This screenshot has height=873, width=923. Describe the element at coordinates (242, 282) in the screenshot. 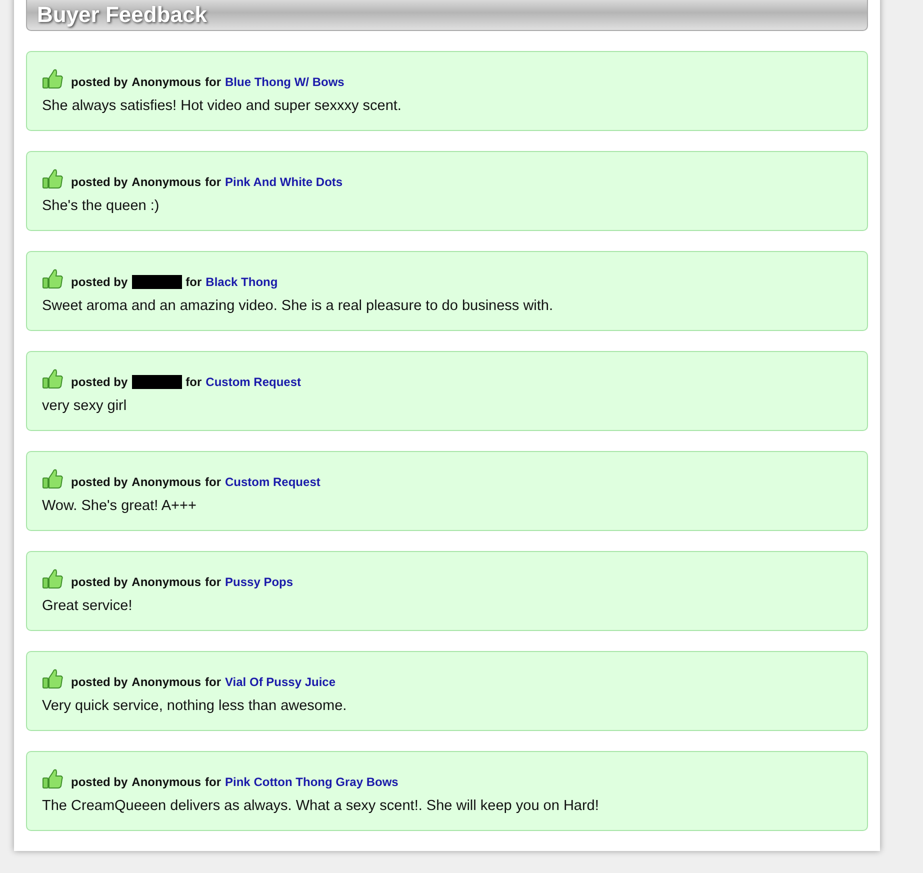

I see `product-link: Black Thong` at that location.